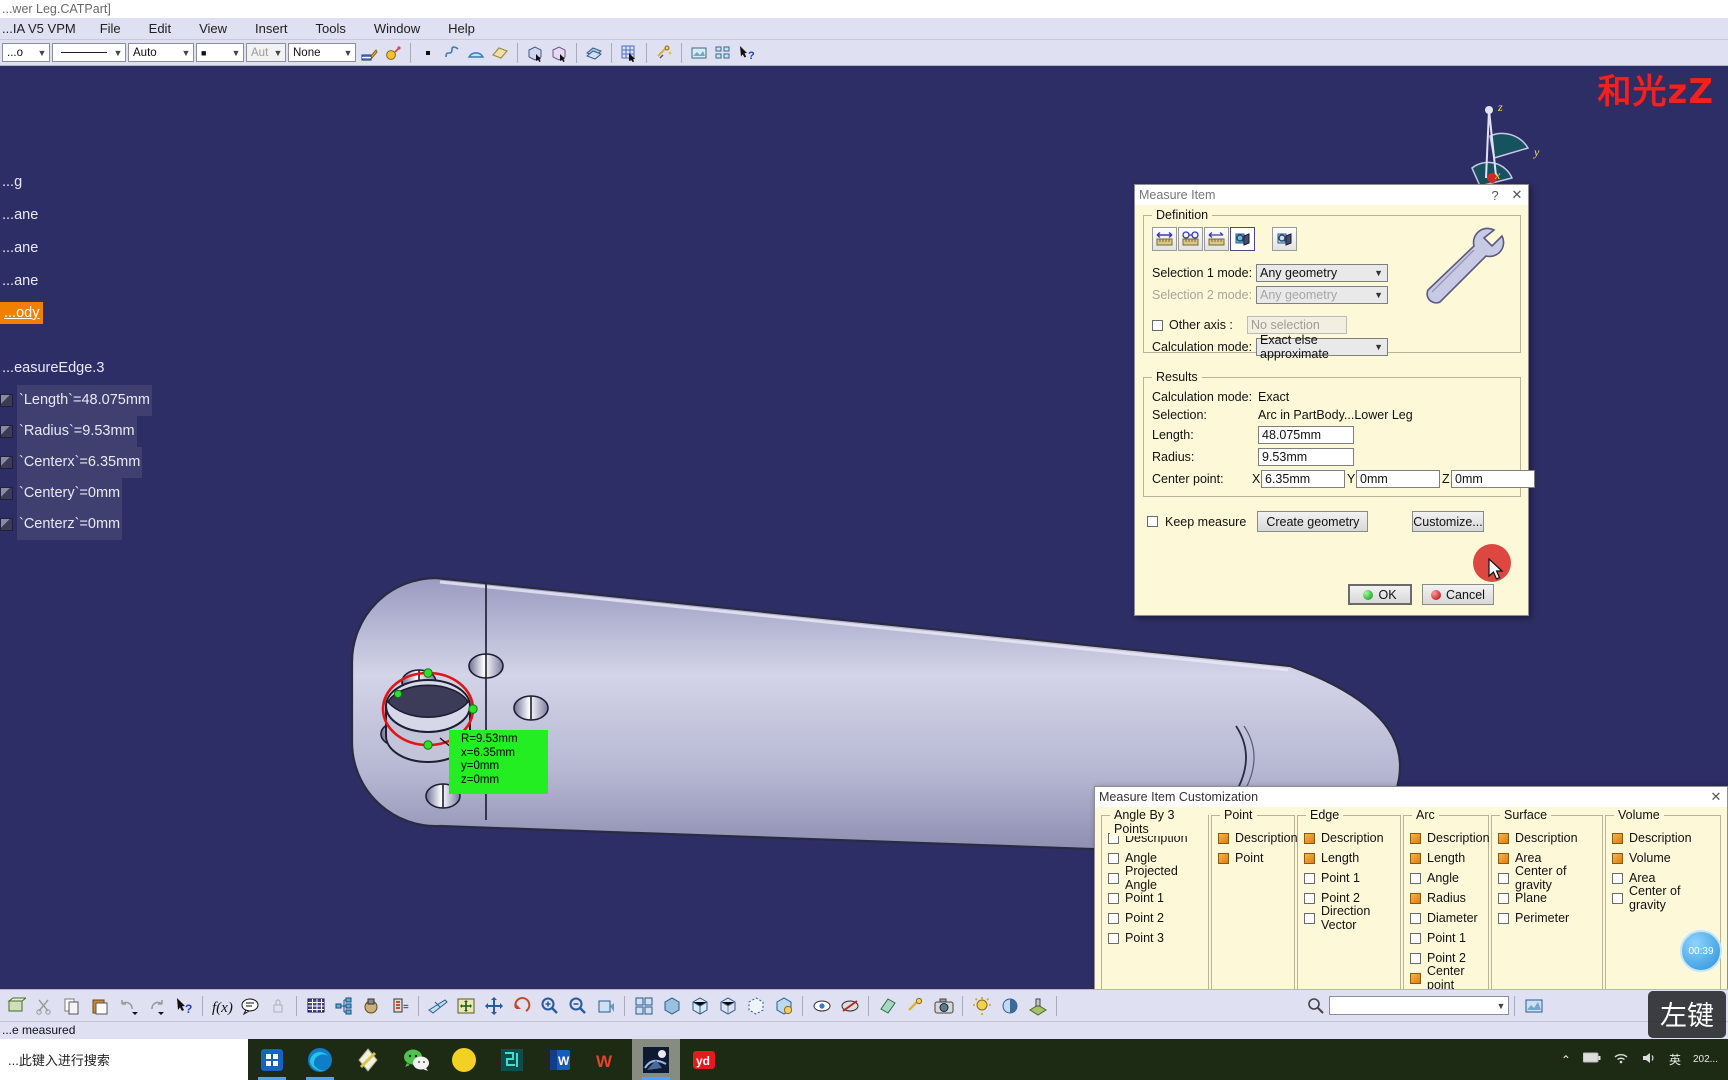 Image resolution: width=1728 pixels, height=1080 pixels. Describe the element at coordinates (320, 1059) in the screenshot. I see `microsoft-edge-icon` at that location.